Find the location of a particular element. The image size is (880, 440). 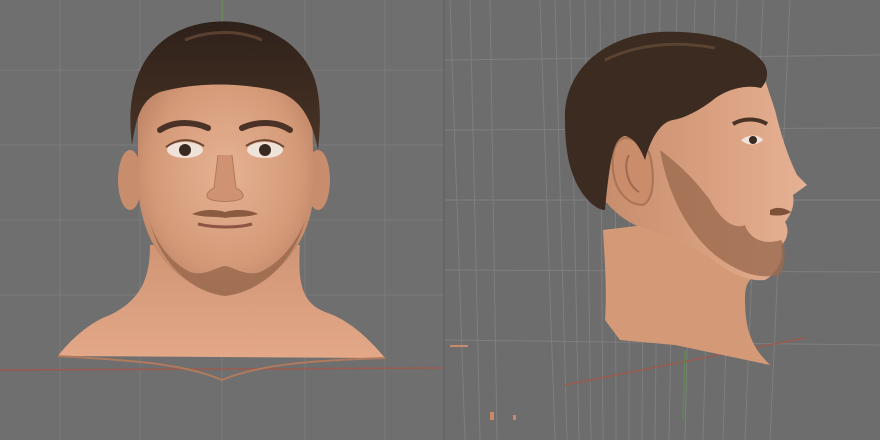

right-eye is located at coordinates (265, 148).